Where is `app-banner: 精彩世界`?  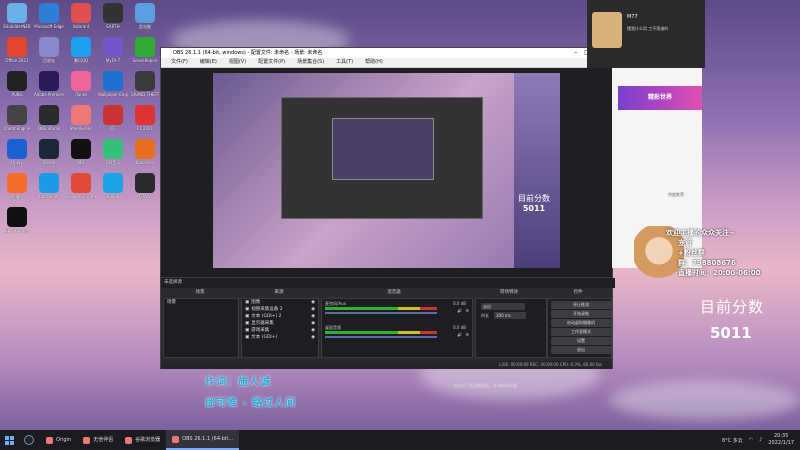 app-banner: 精彩世界 is located at coordinates (660, 98).